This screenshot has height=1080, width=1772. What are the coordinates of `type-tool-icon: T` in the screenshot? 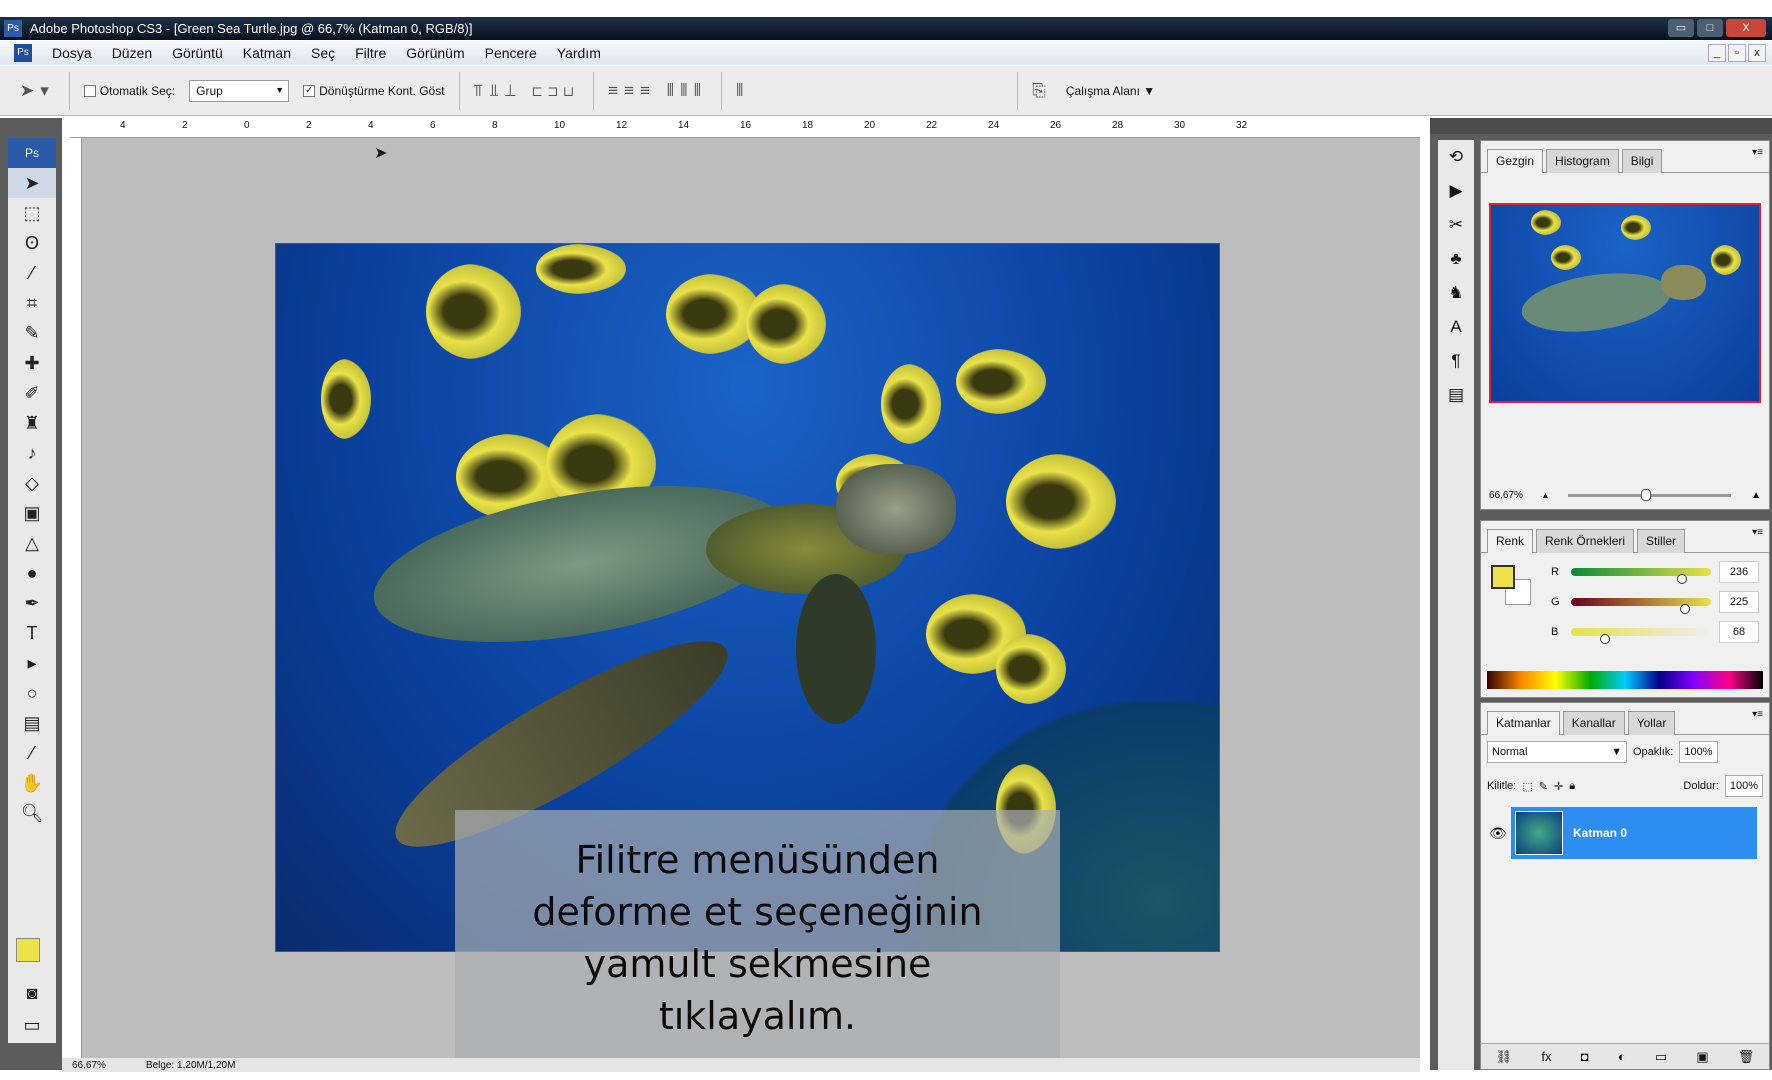 It's located at (32, 633).